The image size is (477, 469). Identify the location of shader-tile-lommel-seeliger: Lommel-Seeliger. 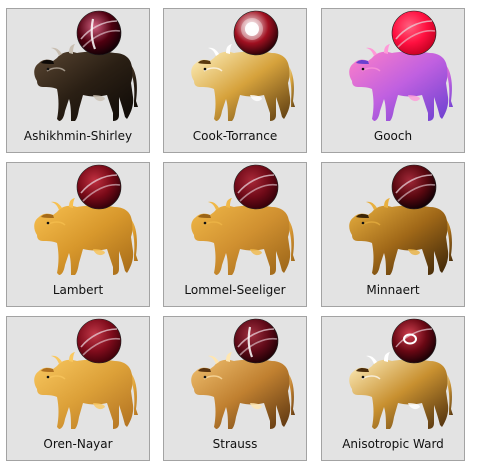
(235, 234).